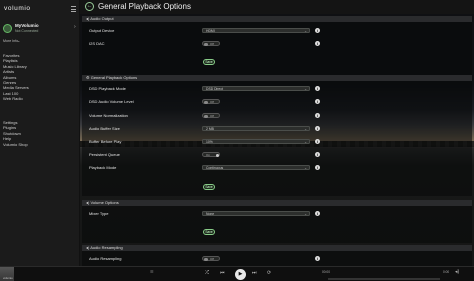 The image size is (474, 281). What do you see at coordinates (269, 273) in the screenshot?
I see `repeat-icon: ⟳` at bounding box center [269, 273].